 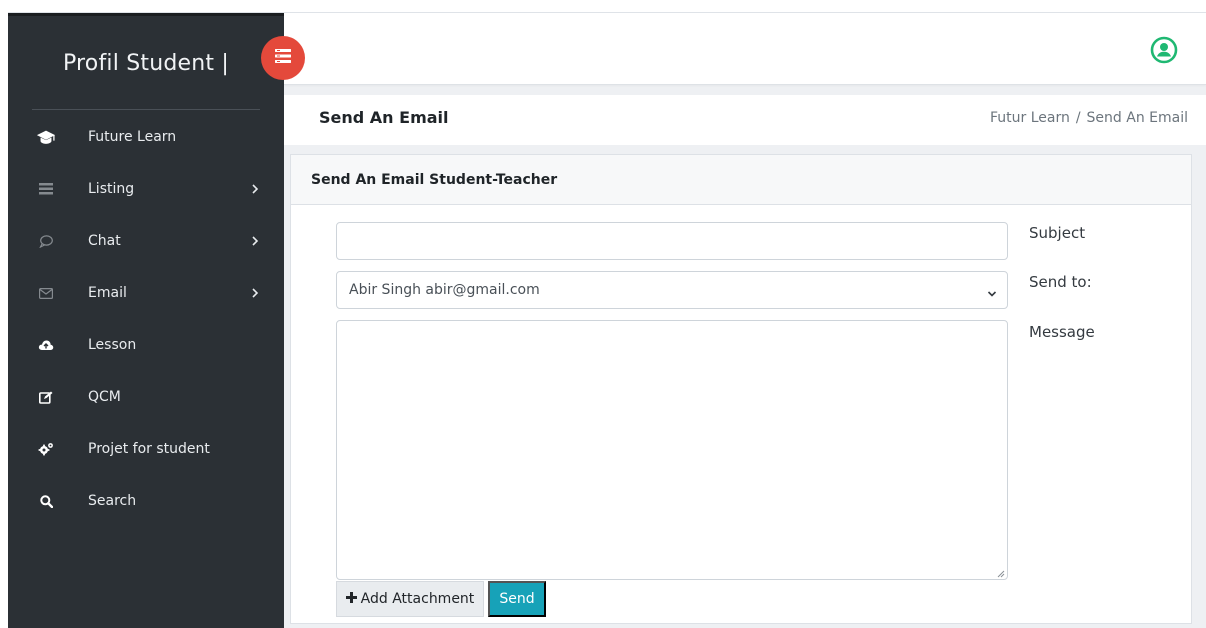 What do you see at coordinates (351, 599) in the screenshot?
I see `plus-icon` at bounding box center [351, 599].